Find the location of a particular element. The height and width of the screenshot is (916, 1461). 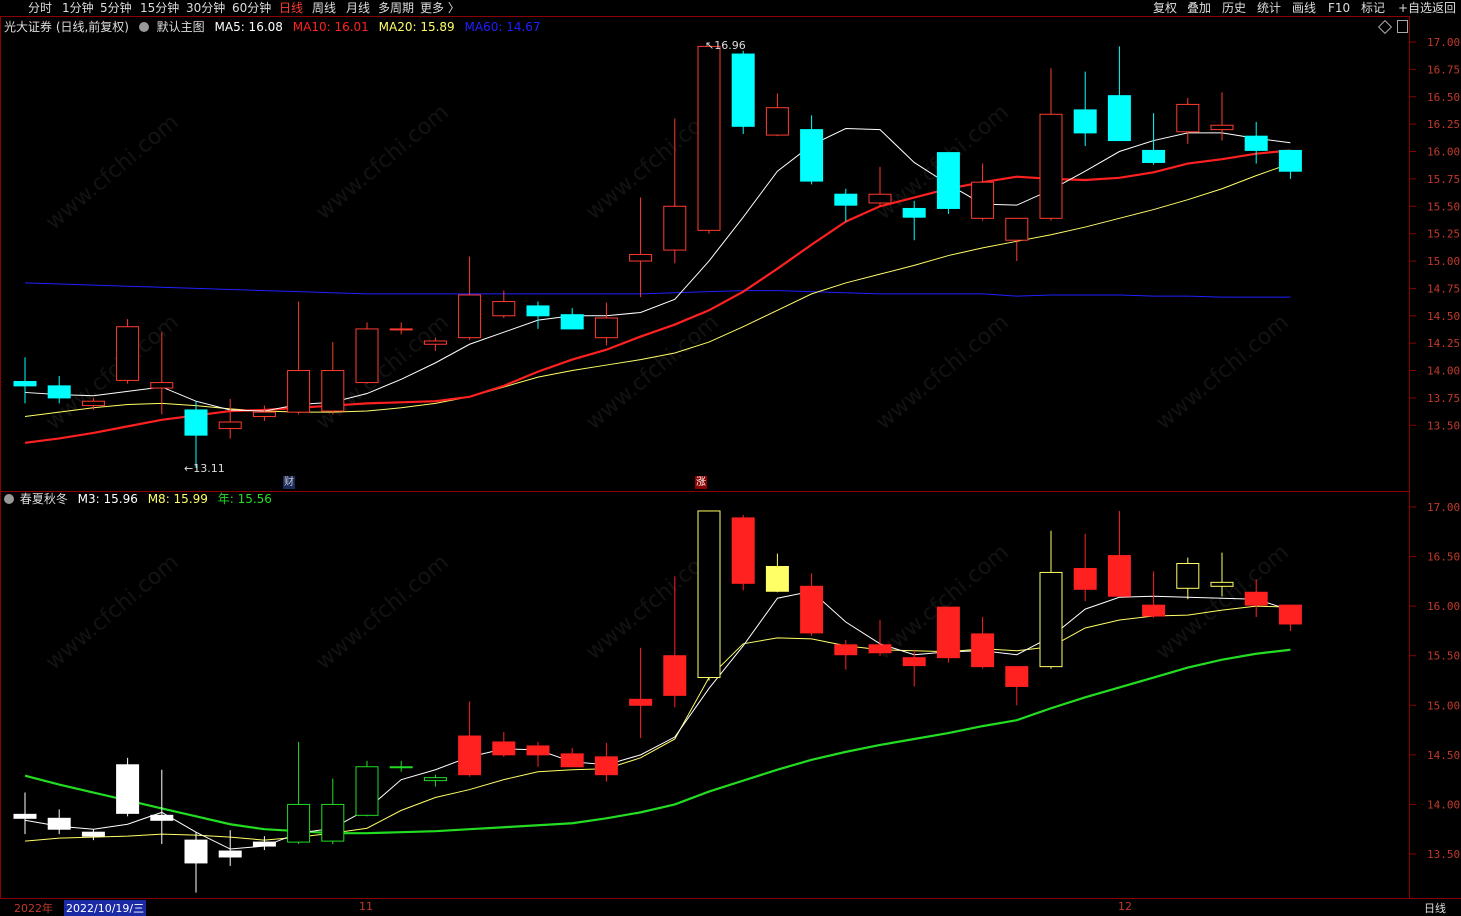

tab-0: 分时 is located at coordinates (40, 8).